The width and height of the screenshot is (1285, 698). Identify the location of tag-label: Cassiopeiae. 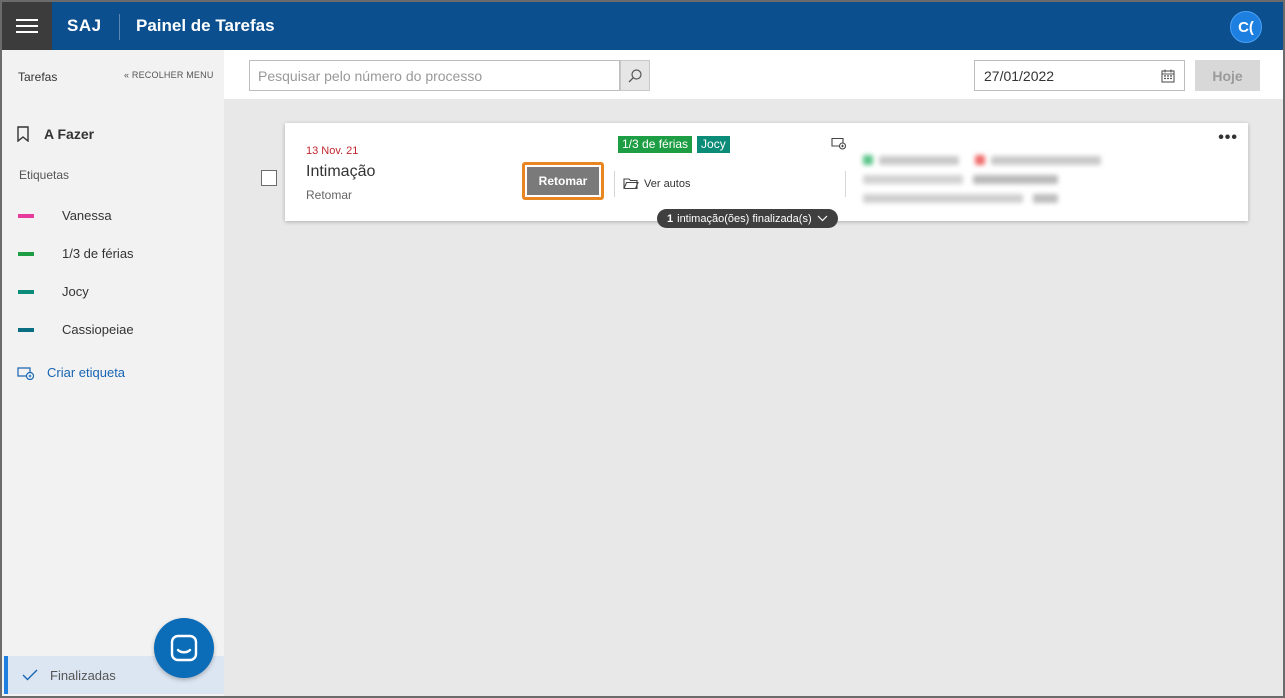
(98, 329).